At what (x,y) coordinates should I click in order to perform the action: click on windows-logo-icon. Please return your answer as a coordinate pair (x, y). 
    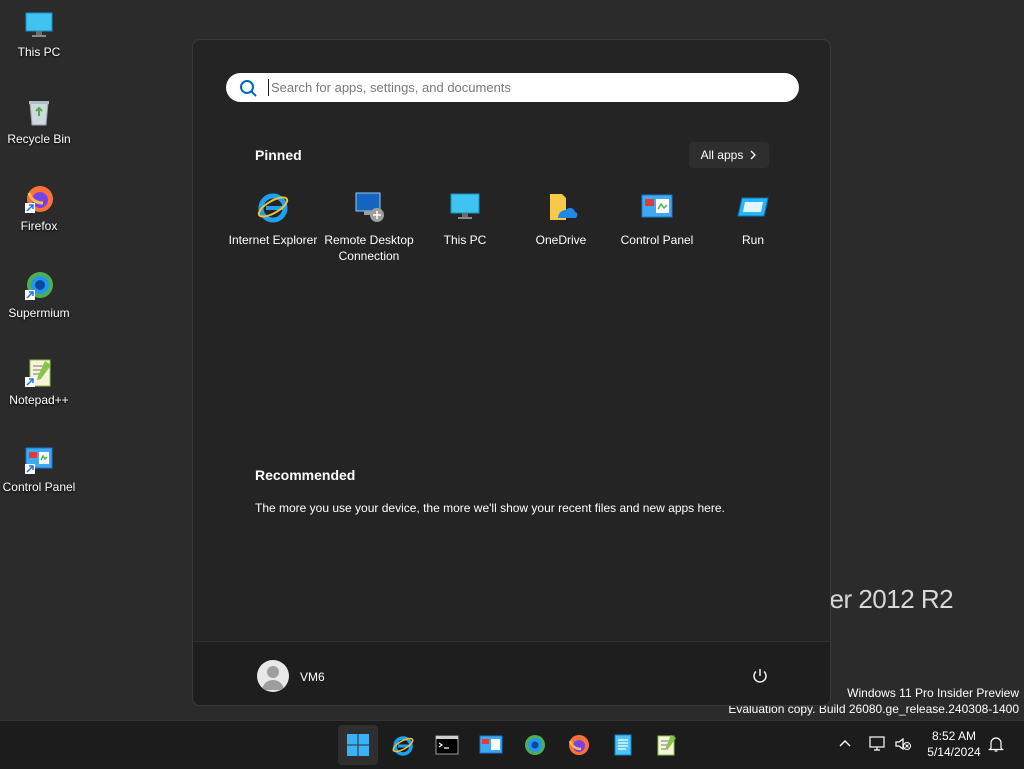
    Looking at the image, I should click on (358, 745).